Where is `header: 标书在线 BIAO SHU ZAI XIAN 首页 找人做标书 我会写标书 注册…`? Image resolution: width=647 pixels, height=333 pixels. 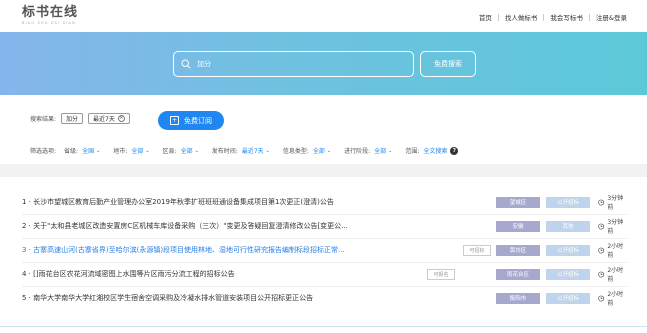 header: 标书在线 BIAO SHU ZAI XIAN 首页 找人做标书 我会写标书 注册… is located at coordinates (323, 16).